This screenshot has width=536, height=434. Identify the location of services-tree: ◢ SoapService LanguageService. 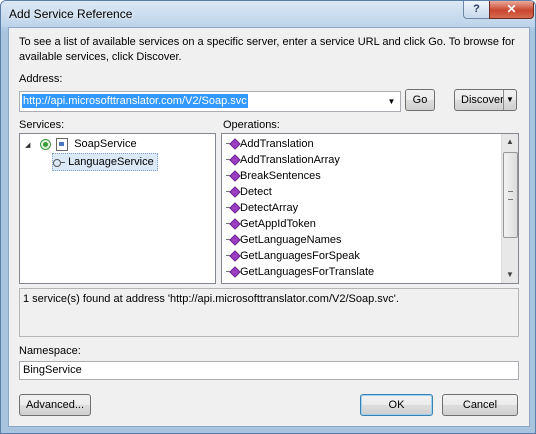
(117, 208).